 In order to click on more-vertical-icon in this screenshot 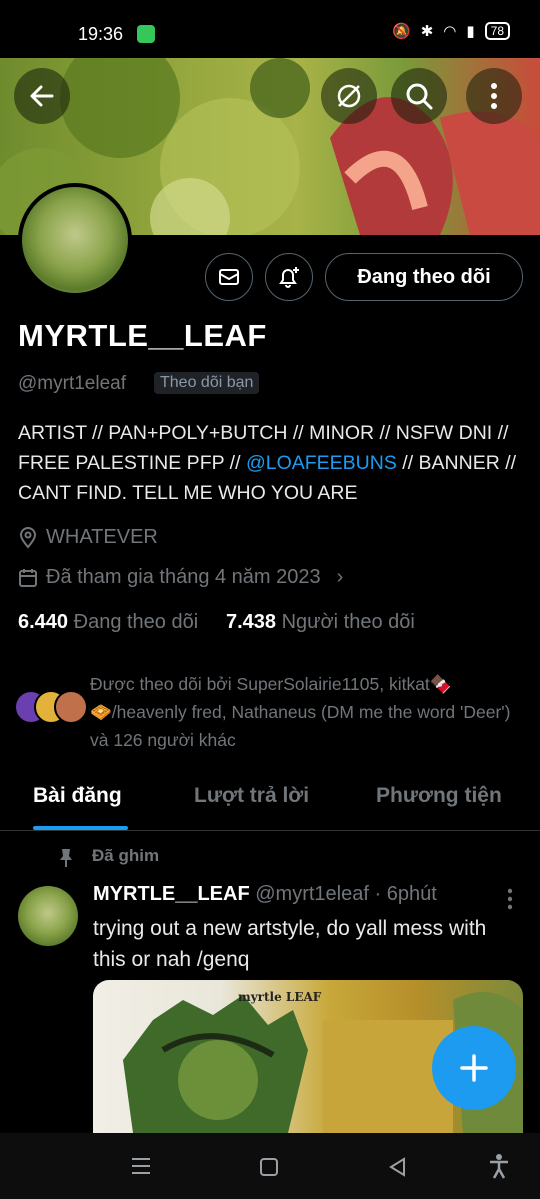, I will do `click(494, 96)`.